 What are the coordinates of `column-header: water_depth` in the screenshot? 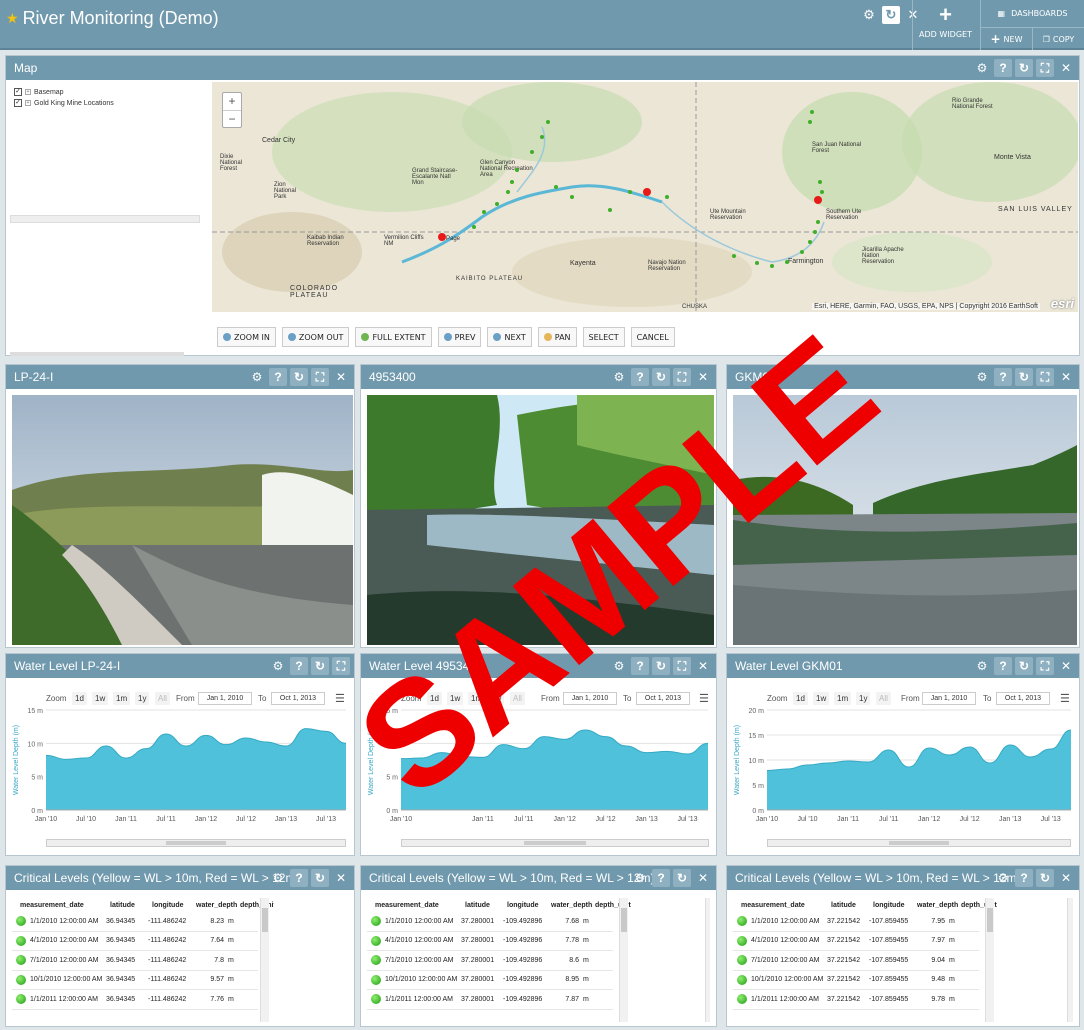 It's located at (573, 905).